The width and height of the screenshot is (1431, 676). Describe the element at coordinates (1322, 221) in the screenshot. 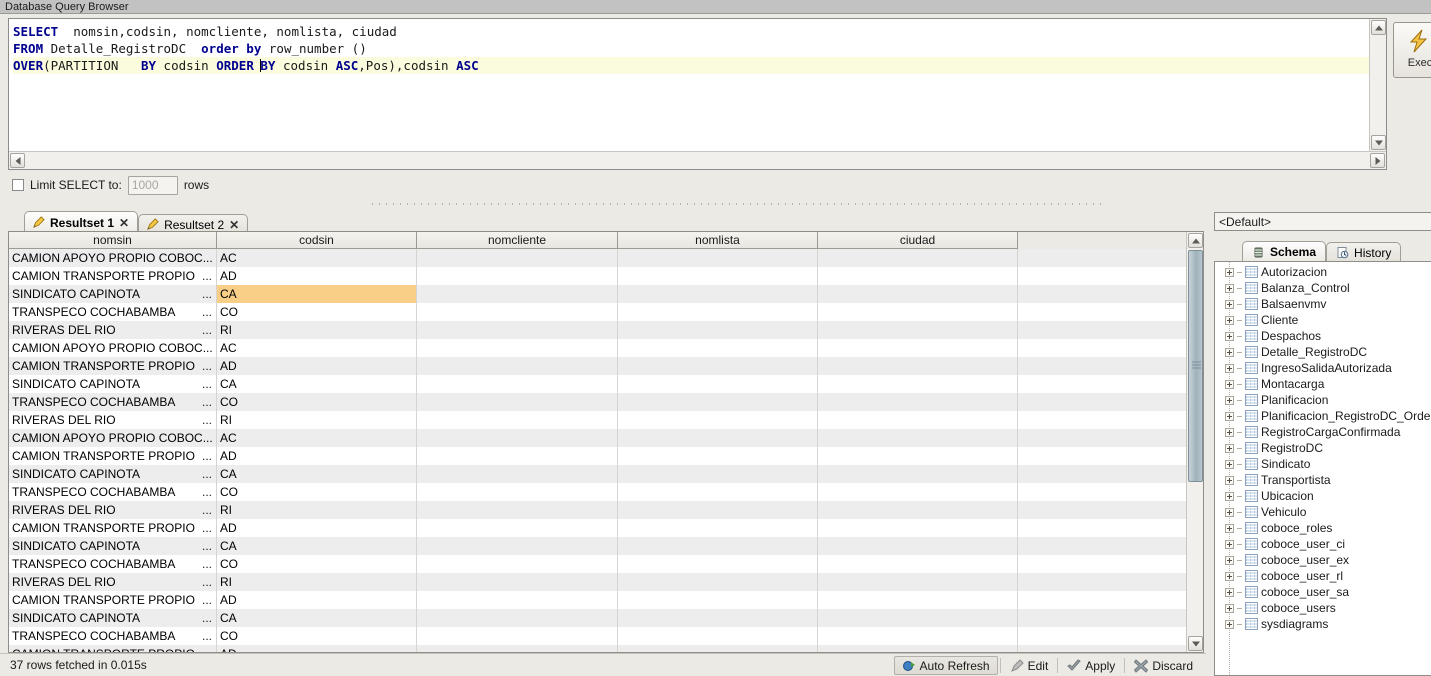

I see `schema-selector: <Default>` at that location.